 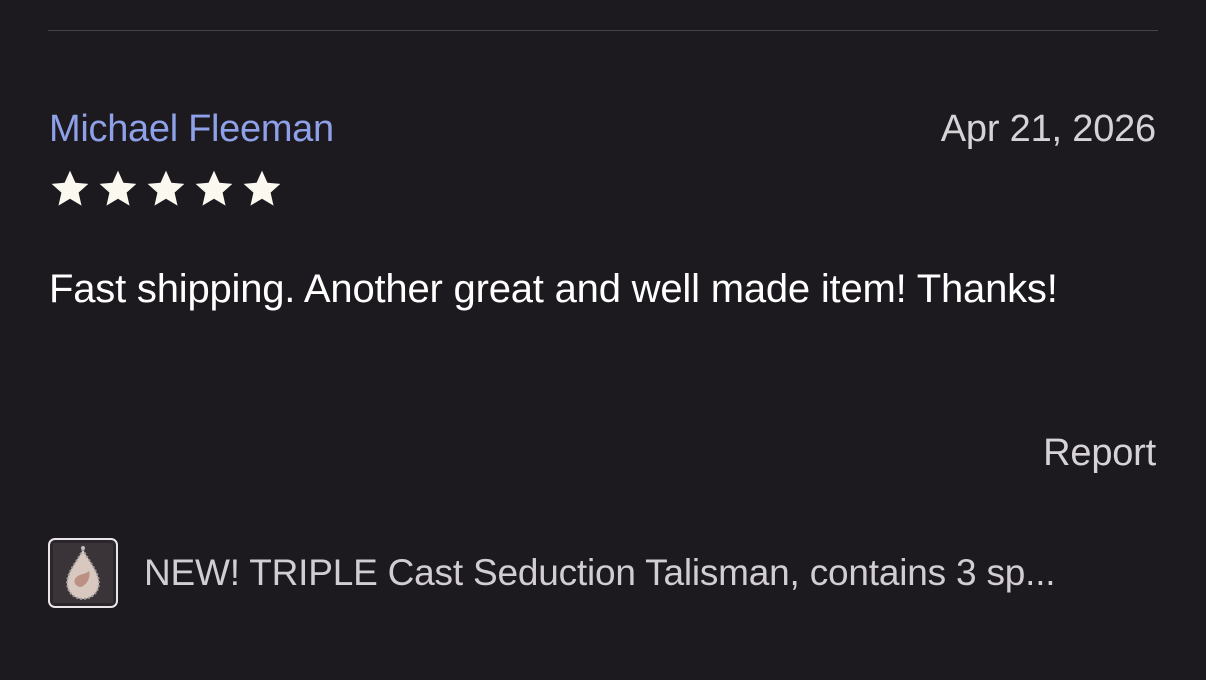 I want to click on pendant-thumbnail-icon, so click(x=83, y=573).